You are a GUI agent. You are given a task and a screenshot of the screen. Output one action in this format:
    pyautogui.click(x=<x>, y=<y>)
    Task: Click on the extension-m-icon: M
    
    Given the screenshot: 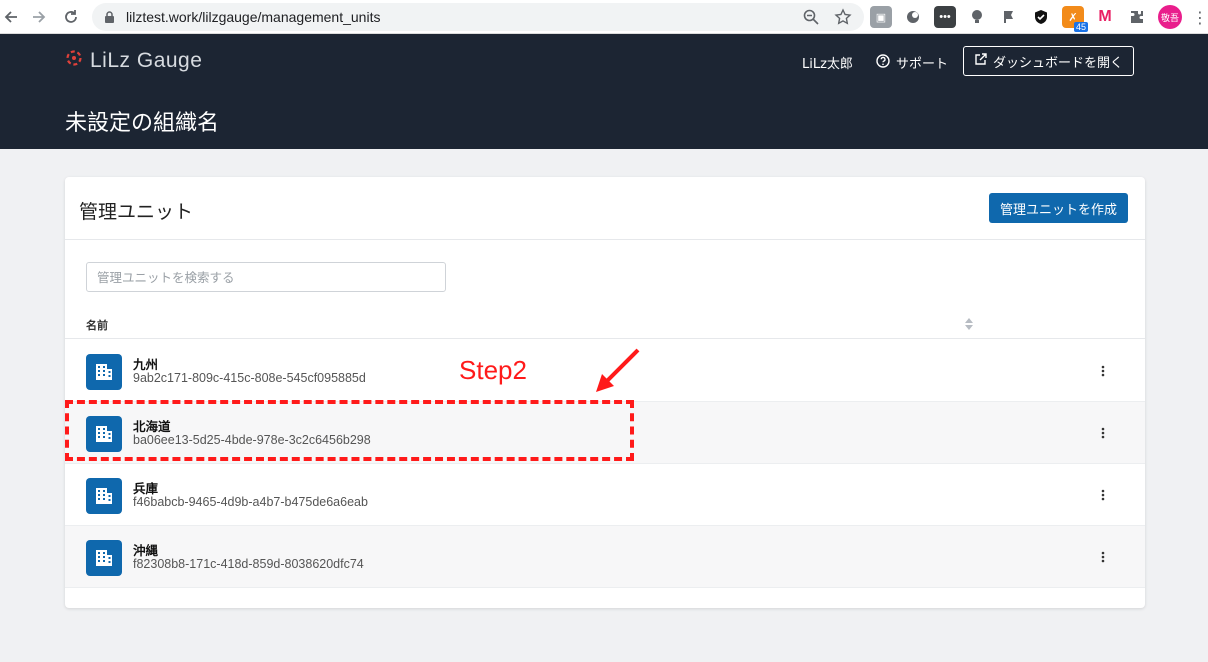 What is the action you would take?
    pyautogui.click(x=1105, y=17)
    